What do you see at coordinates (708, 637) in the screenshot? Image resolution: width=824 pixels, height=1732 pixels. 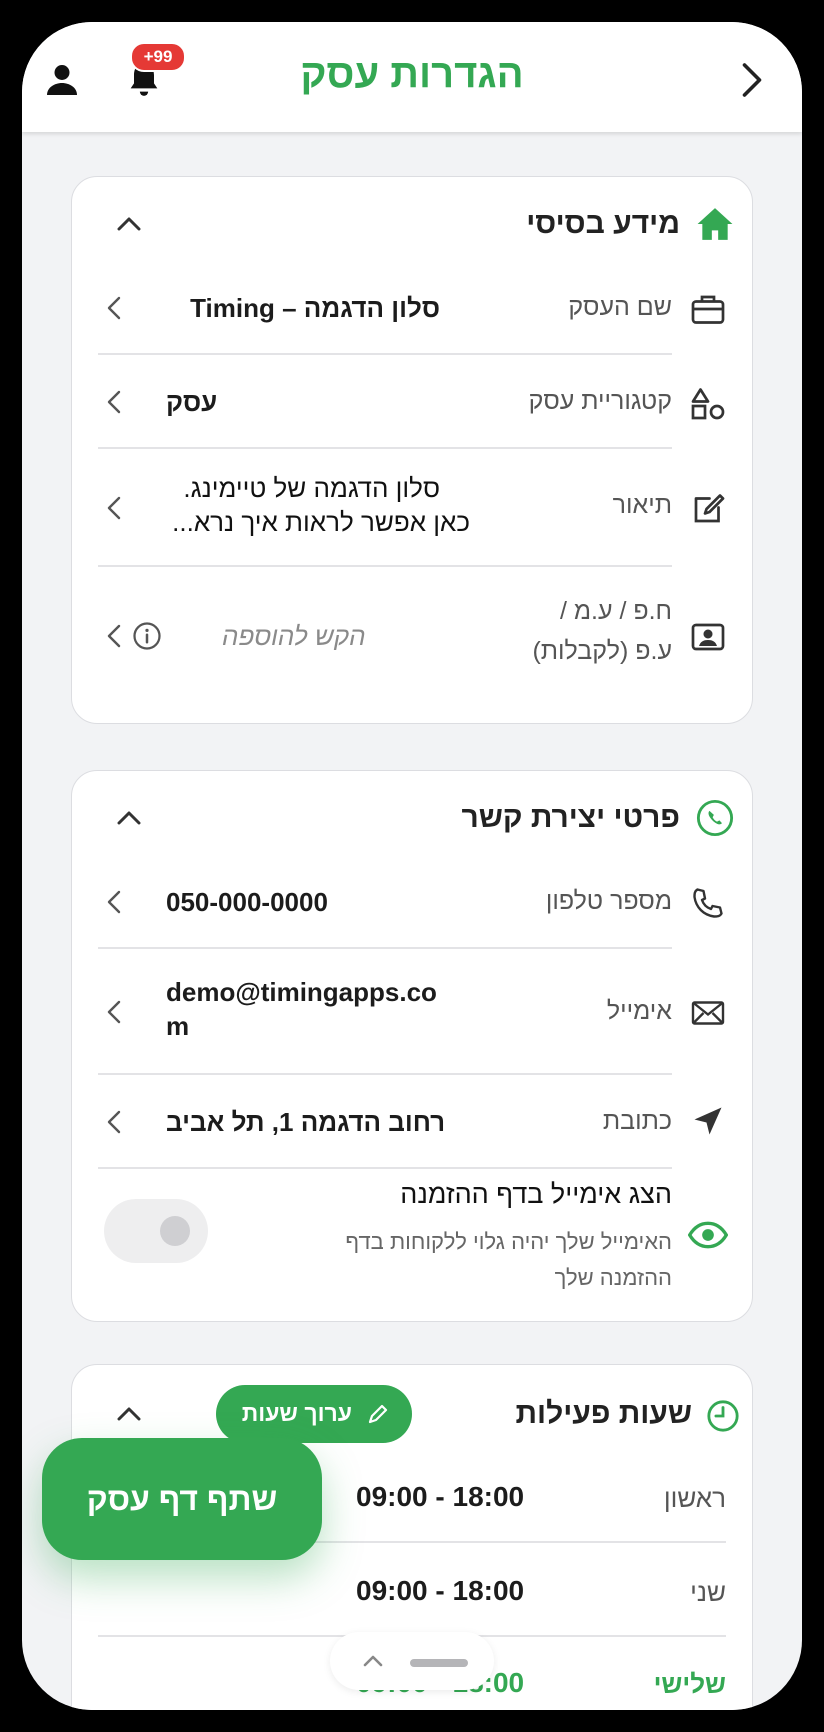 I see `id-card-icon` at bounding box center [708, 637].